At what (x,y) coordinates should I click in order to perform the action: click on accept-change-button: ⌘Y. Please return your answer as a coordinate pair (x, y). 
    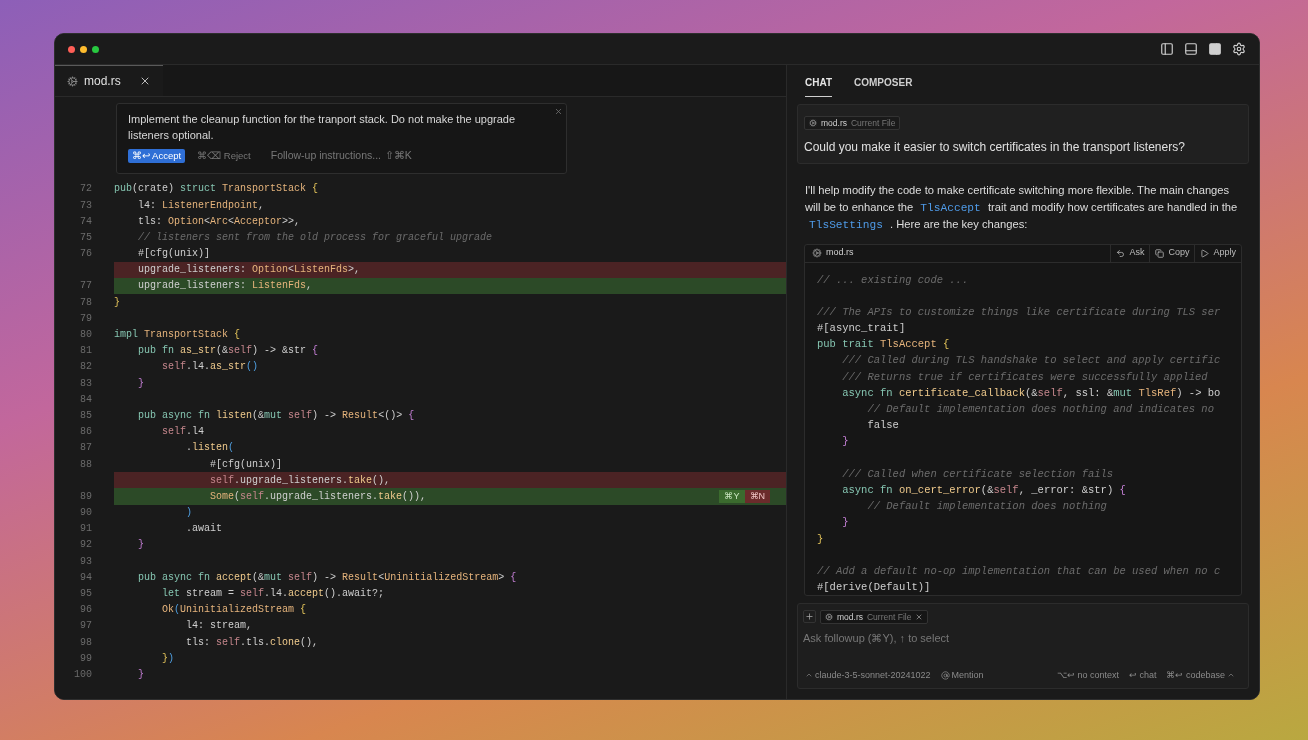
    Looking at the image, I should click on (732, 496).